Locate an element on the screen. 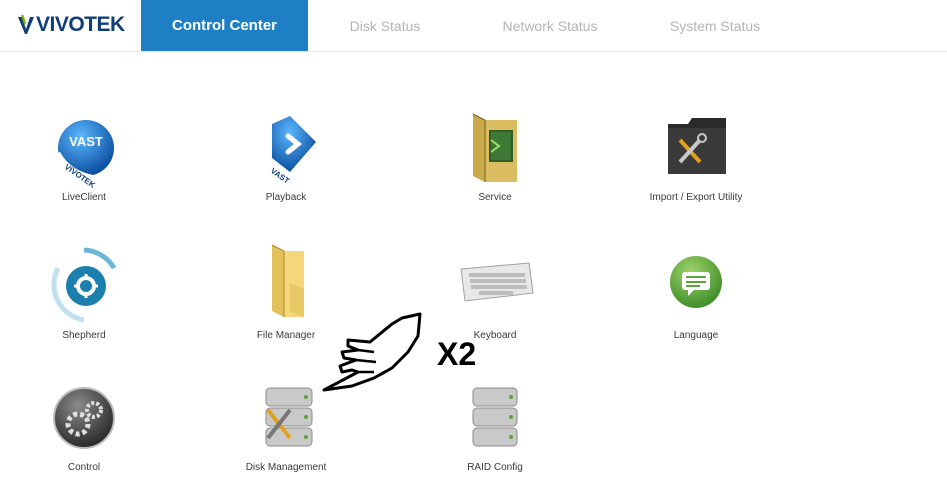  app-label: Playback is located at coordinates (286, 197).